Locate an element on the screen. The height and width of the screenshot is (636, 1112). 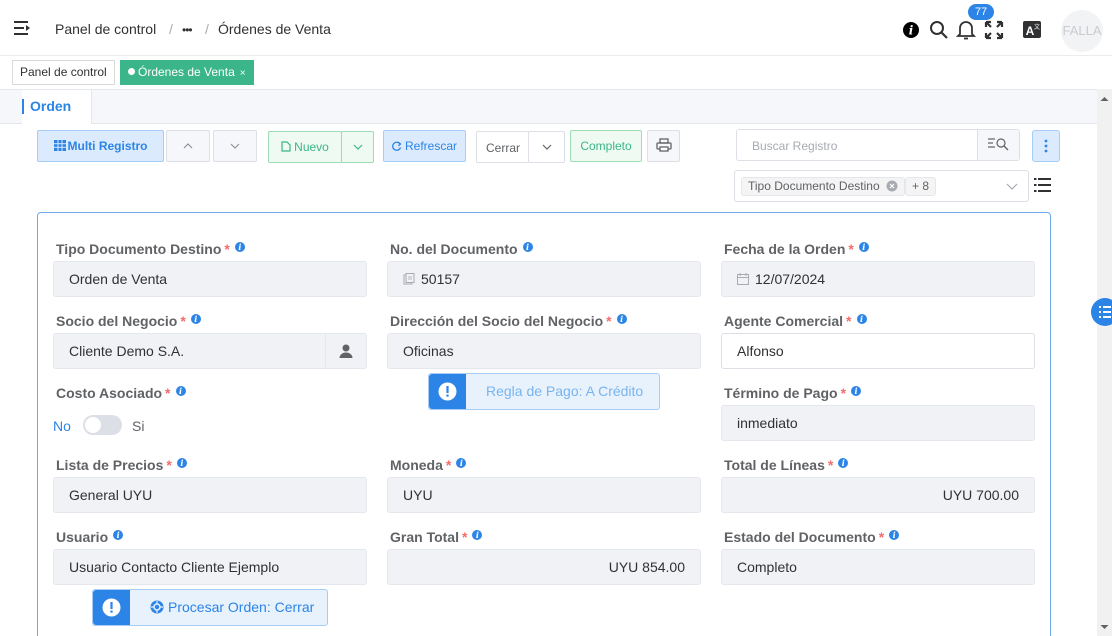
translate-icon: A 文 is located at coordinates (1032, 29).